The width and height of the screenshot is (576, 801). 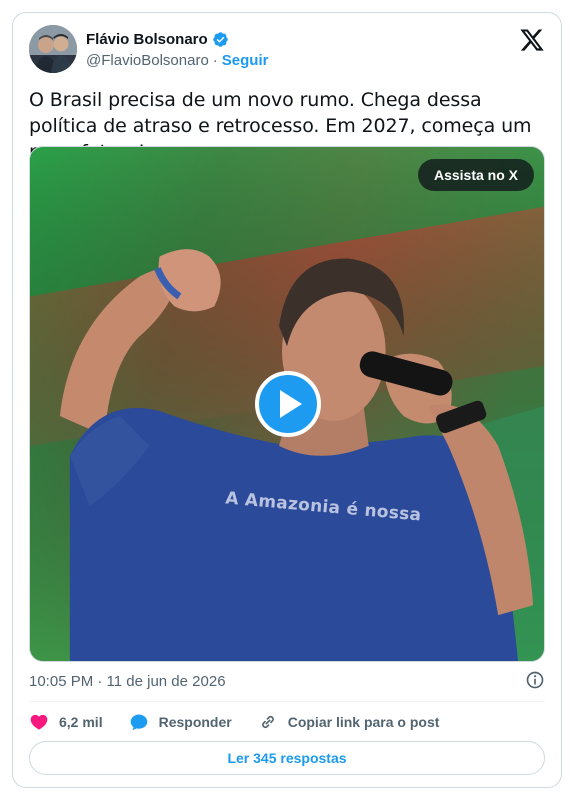 What do you see at coordinates (287, 758) in the screenshot?
I see `read-replies-button: Ler 345 respostas` at bounding box center [287, 758].